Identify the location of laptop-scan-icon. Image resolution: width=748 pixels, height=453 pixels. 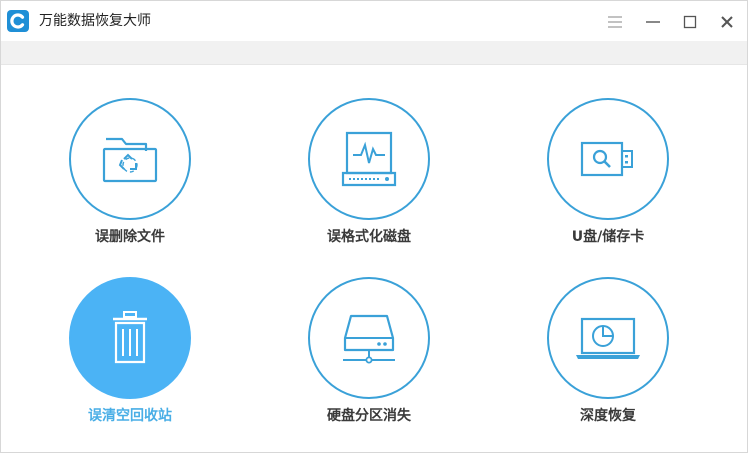
(608, 338).